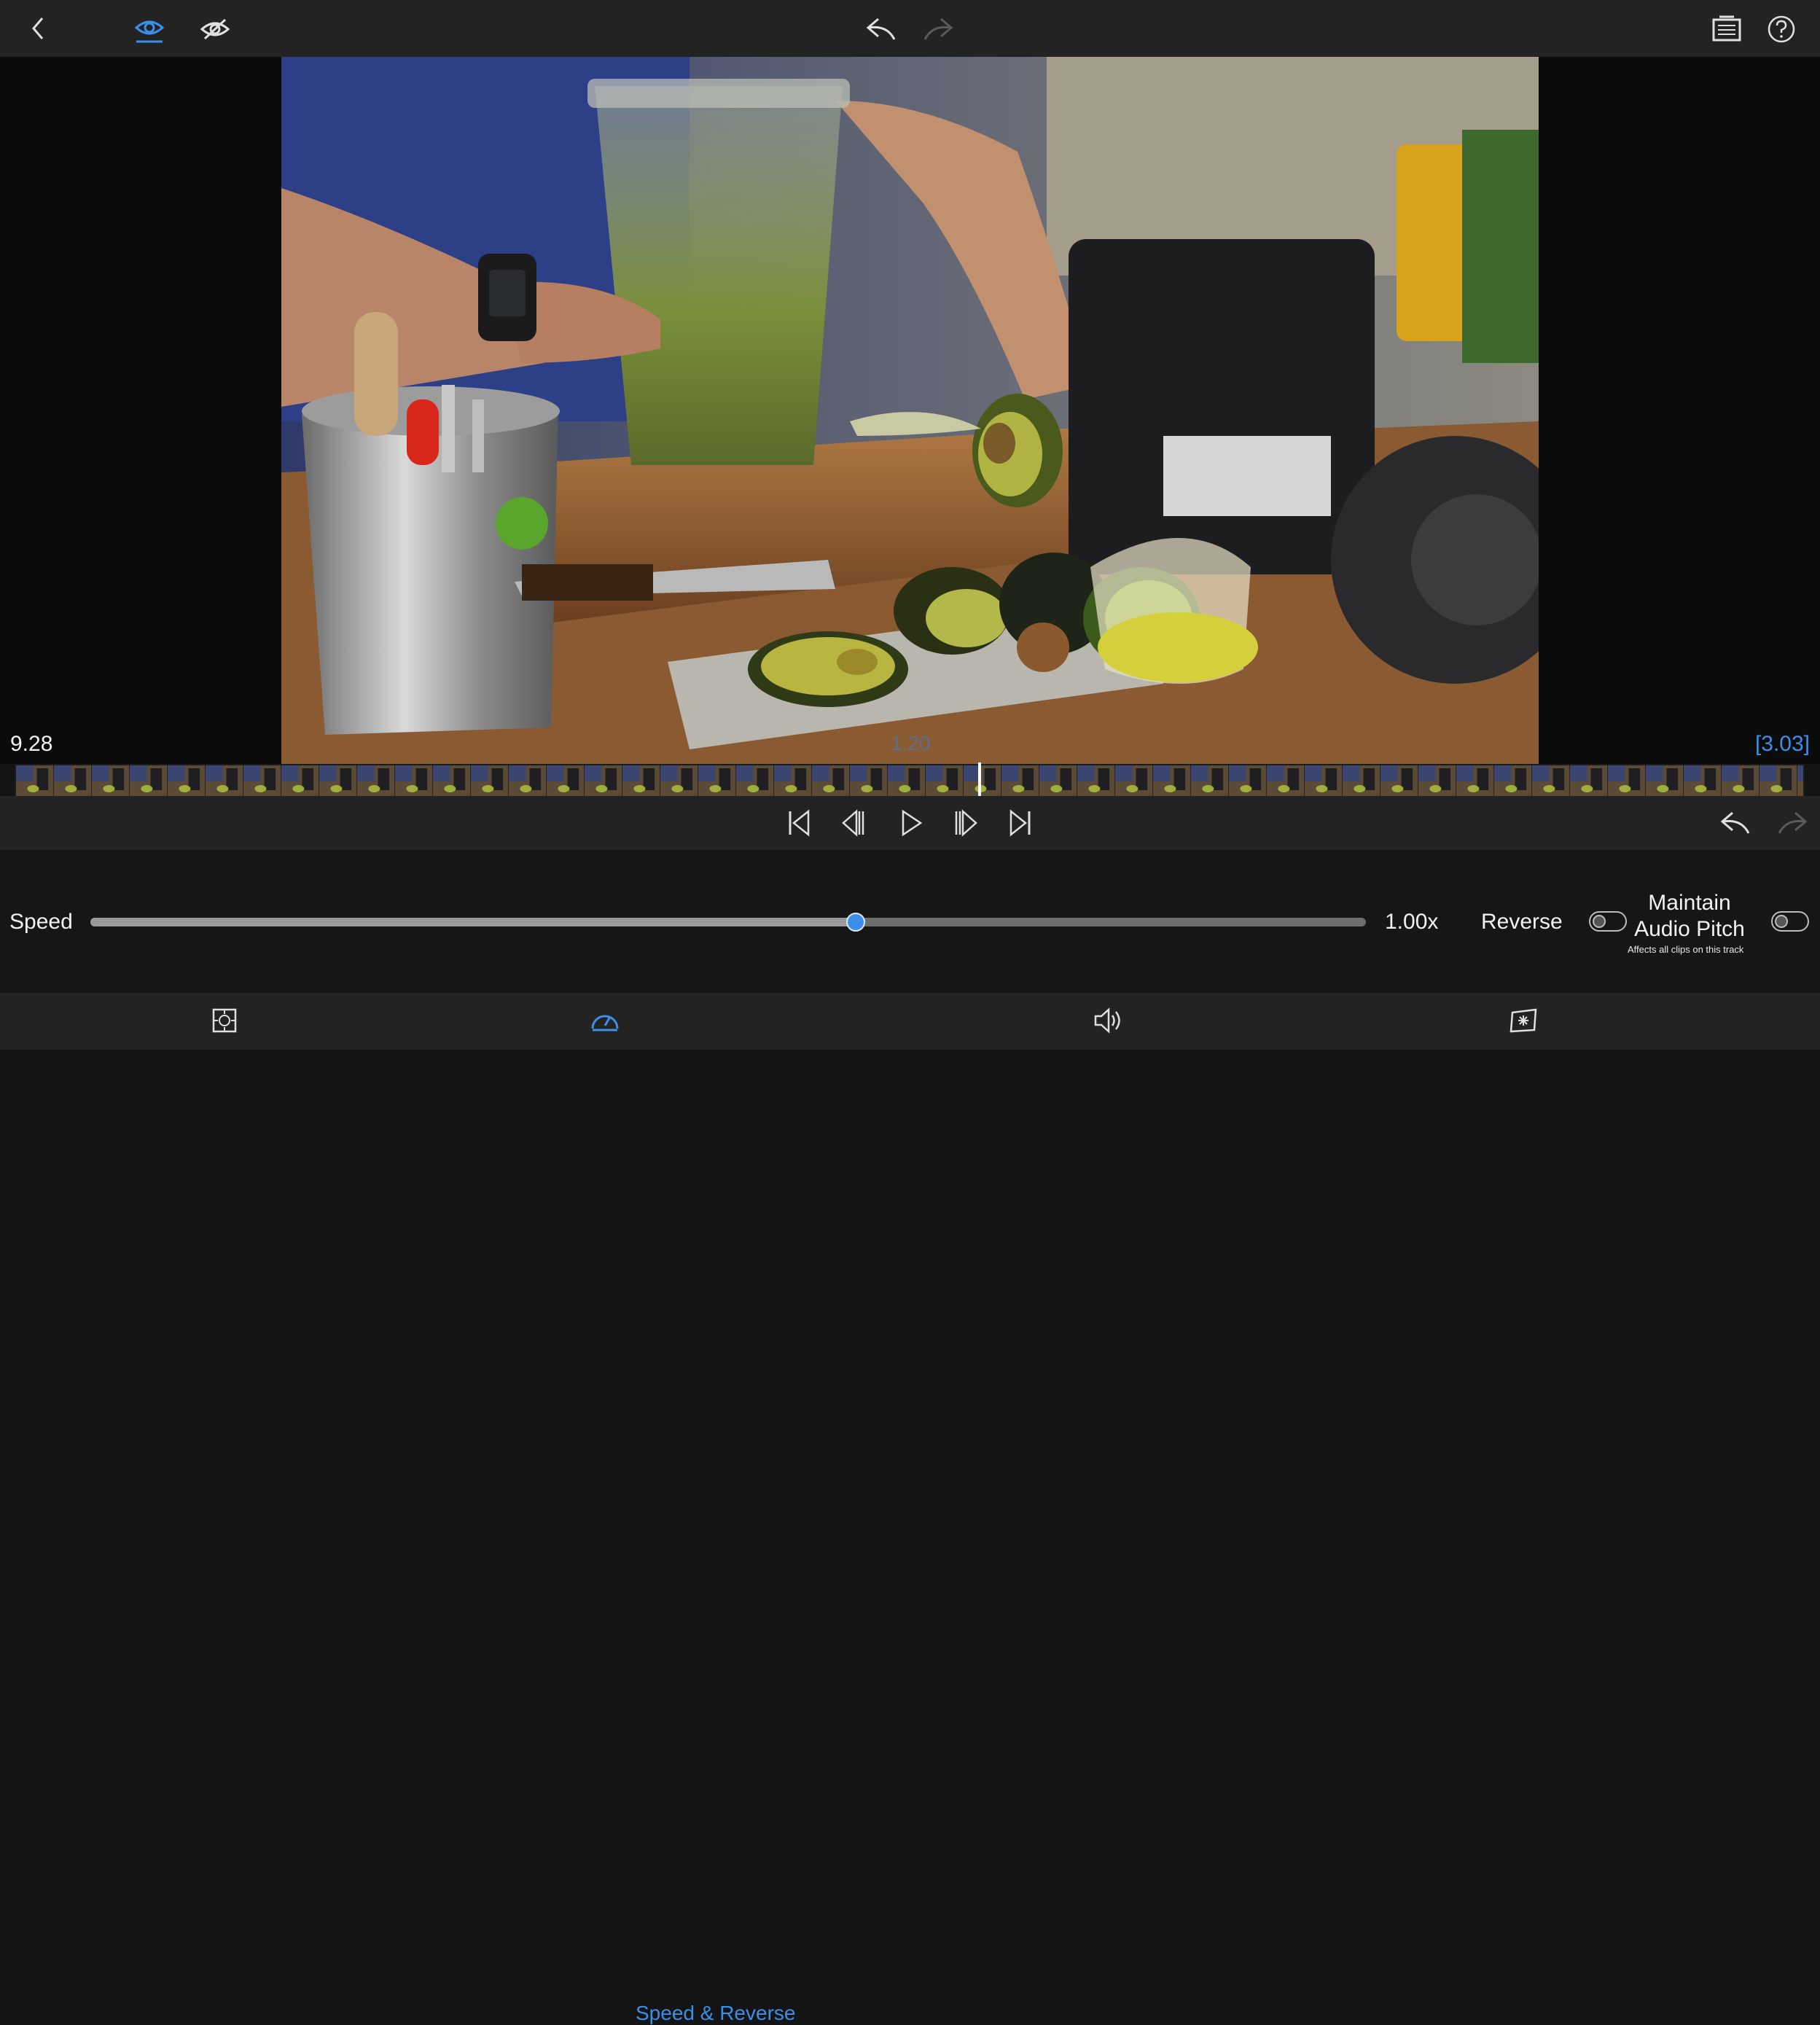 Image resolution: width=1820 pixels, height=2025 pixels. What do you see at coordinates (37, 28) in the screenshot?
I see `back-chevron-icon` at bounding box center [37, 28].